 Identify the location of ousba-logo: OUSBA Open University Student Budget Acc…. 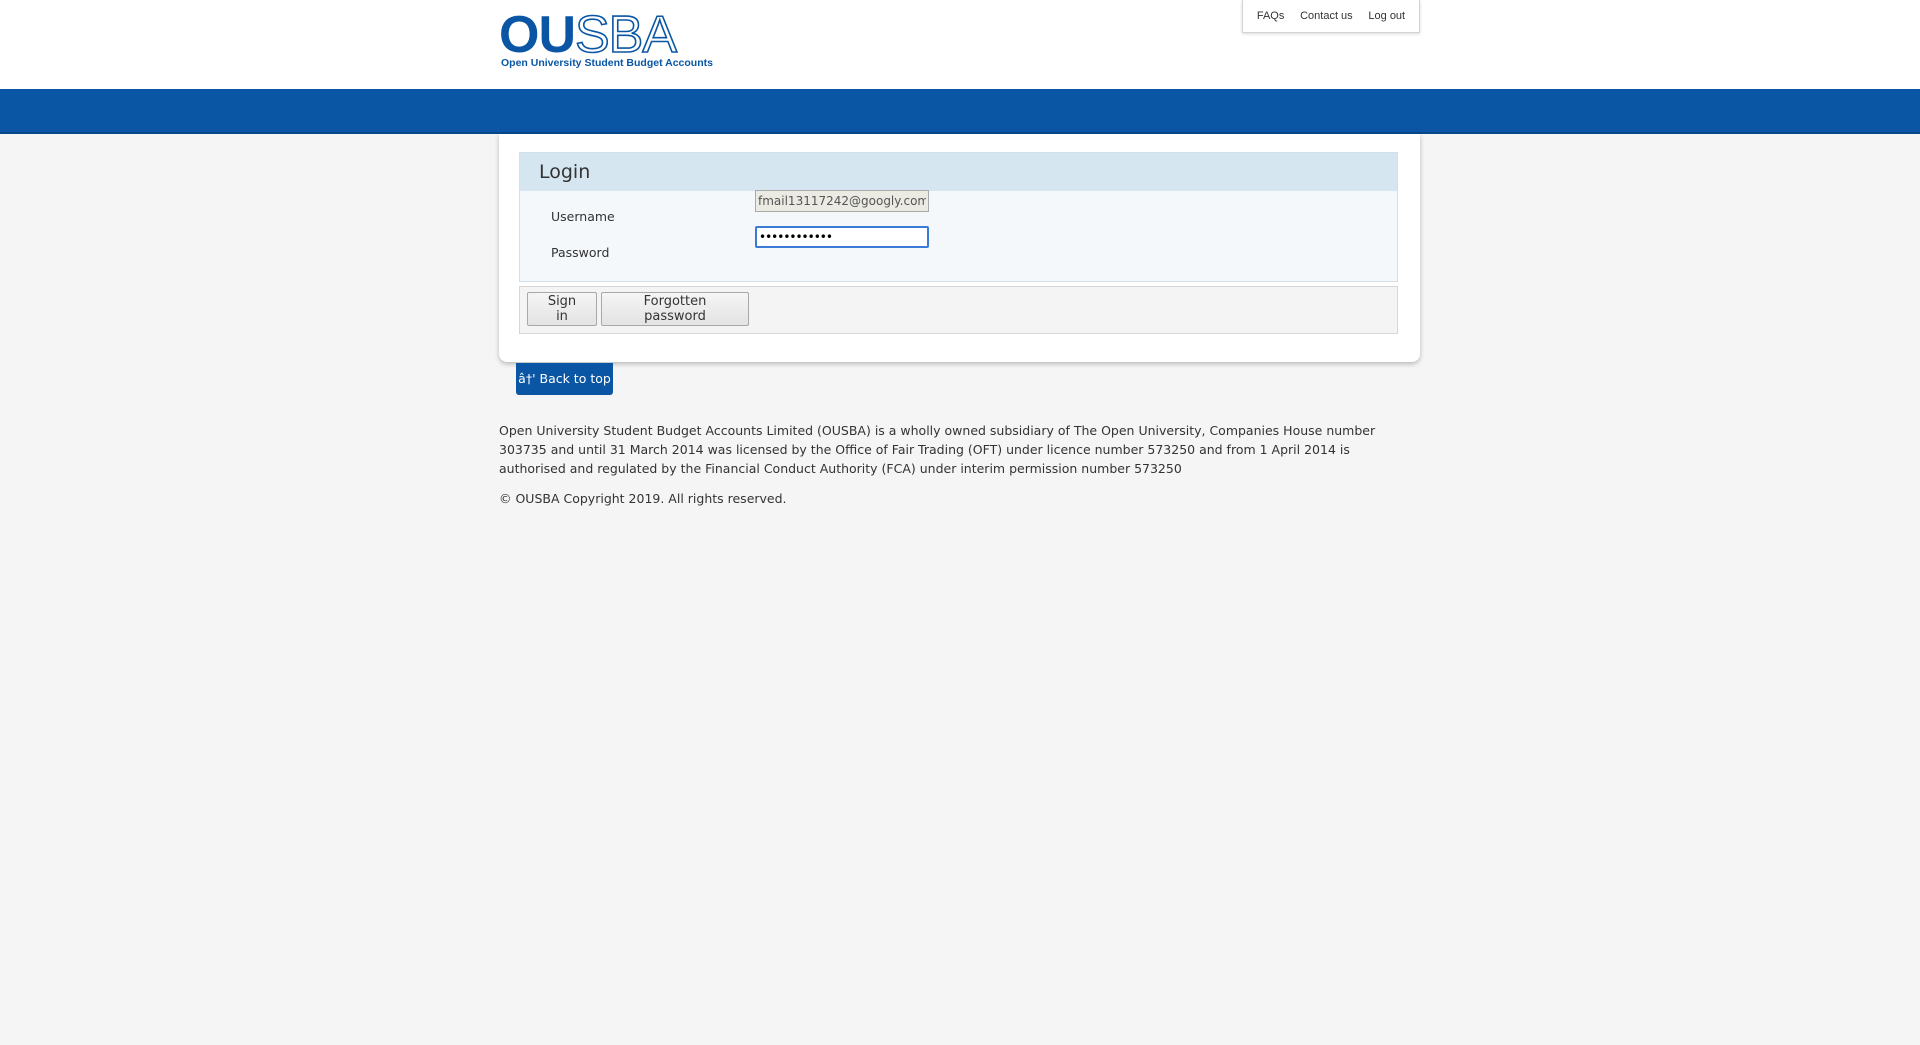
(606, 38).